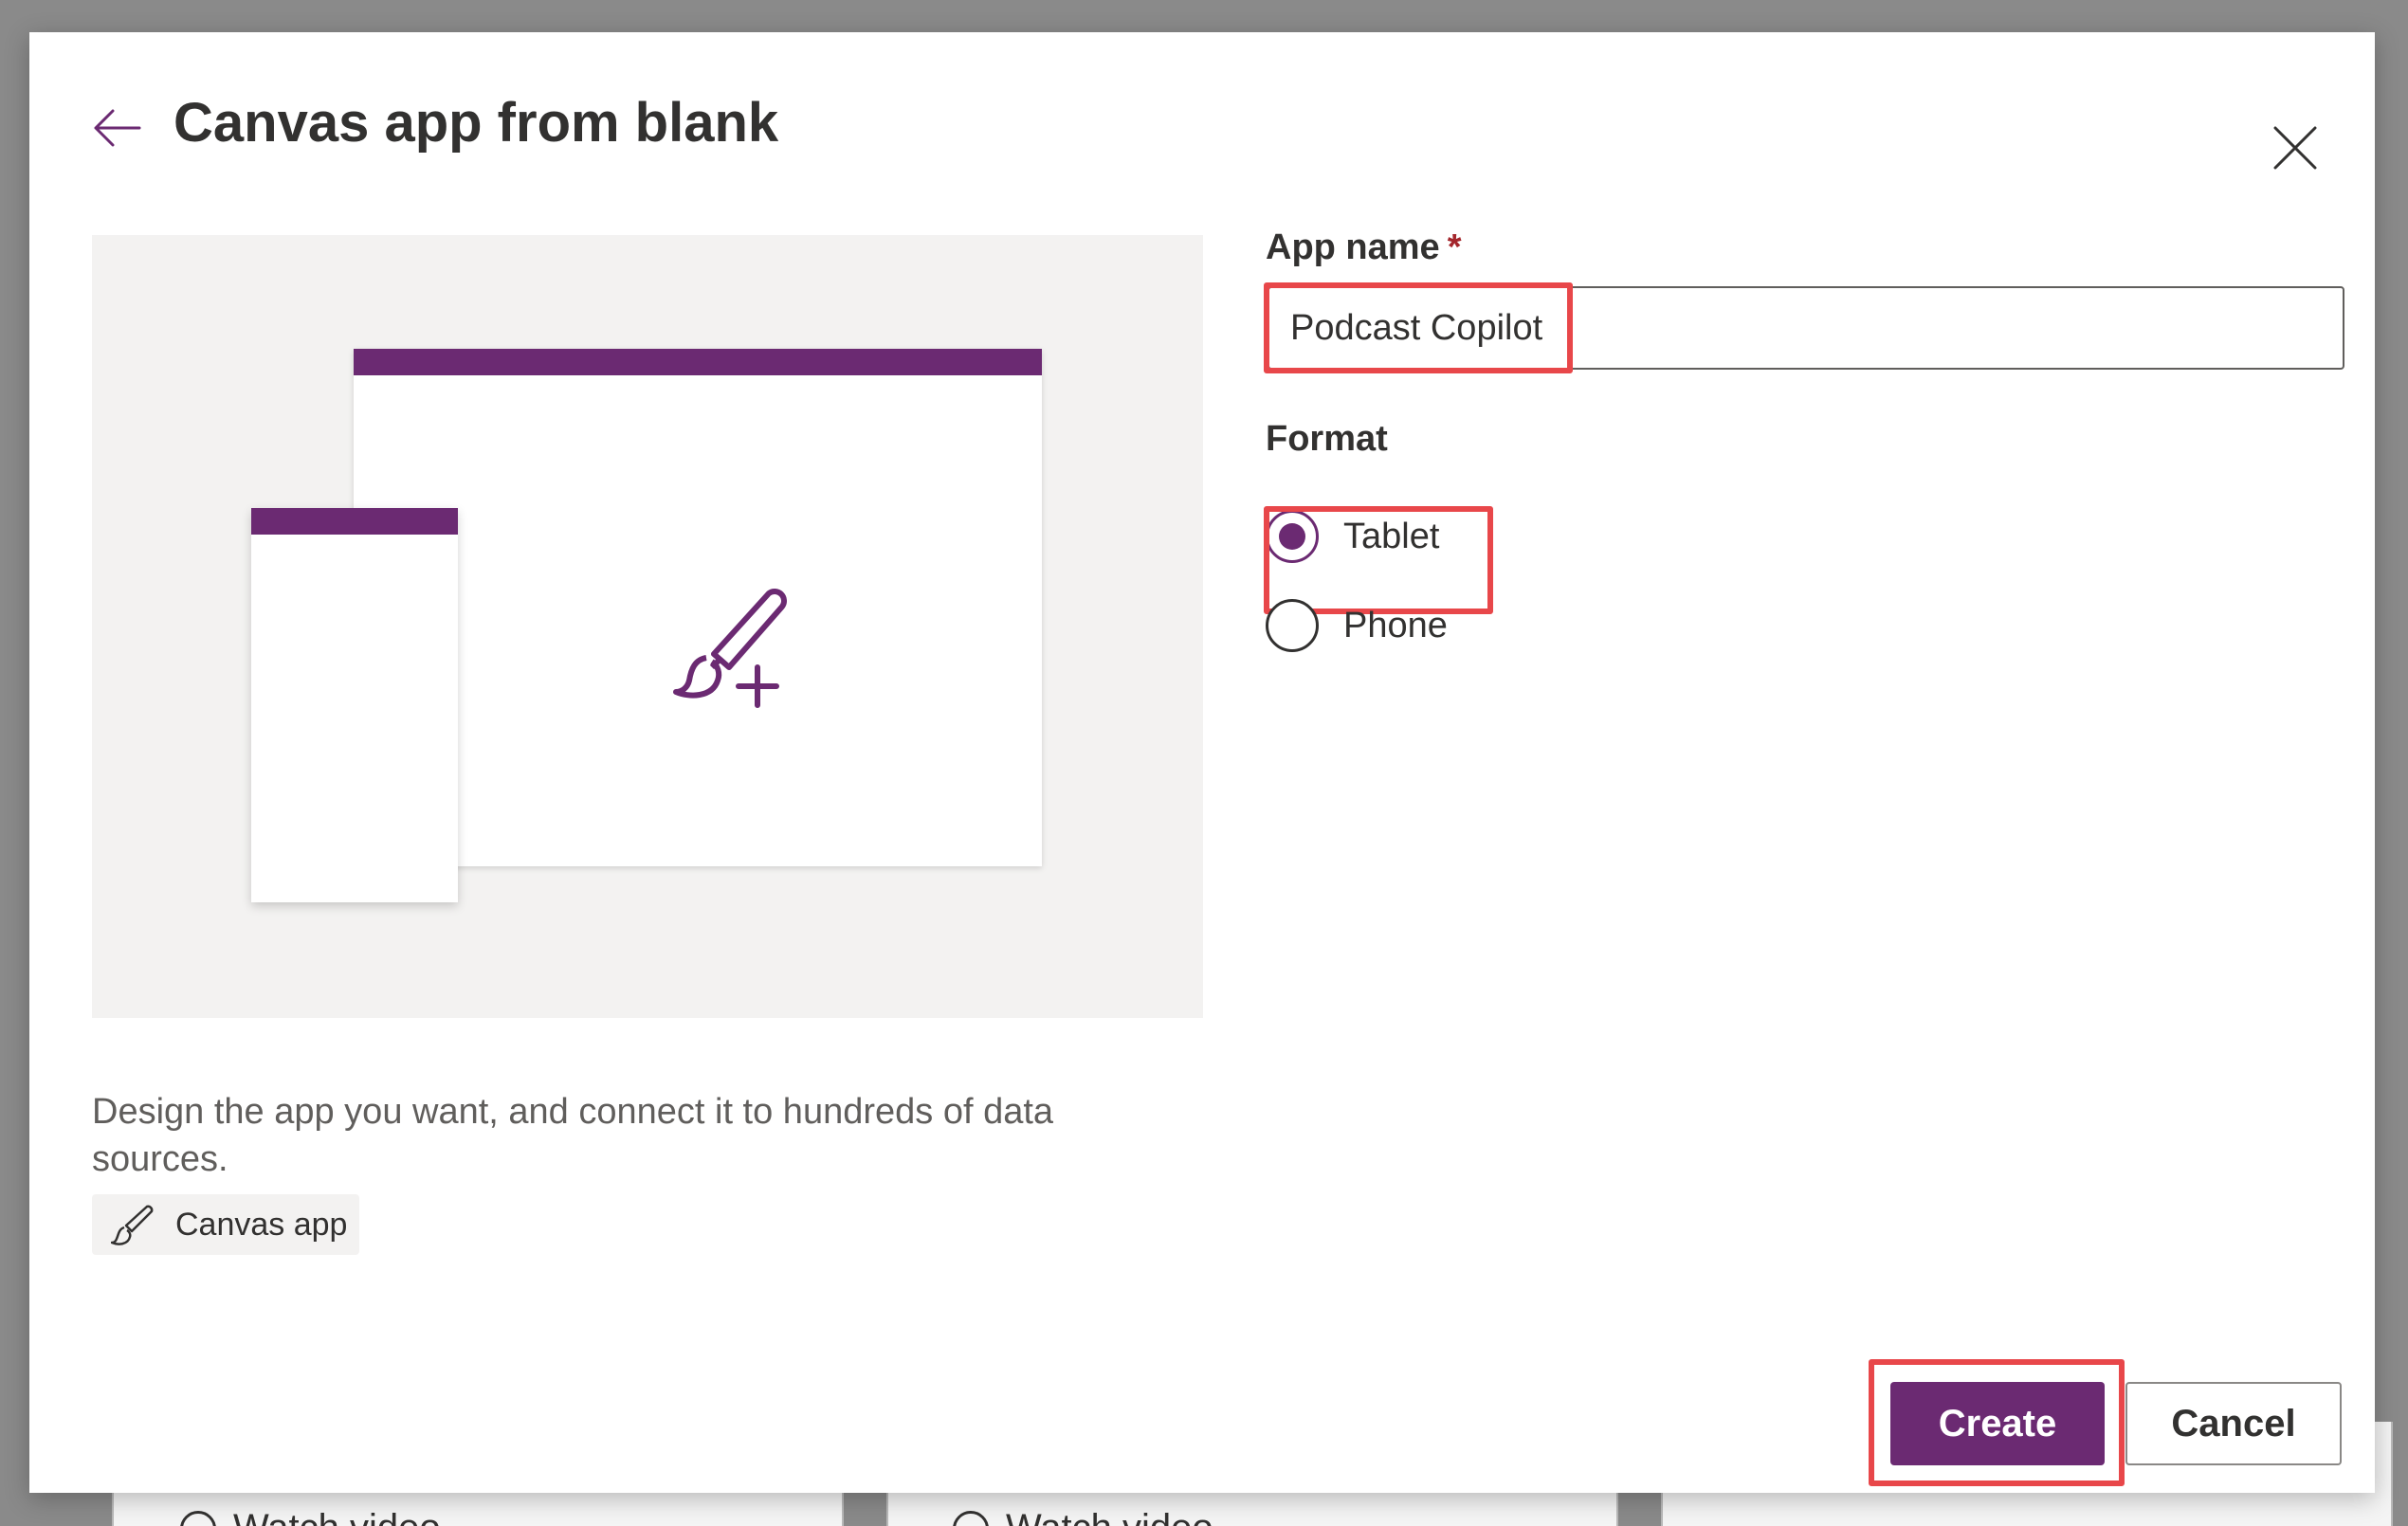 Image resolution: width=2408 pixels, height=1526 pixels. What do you see at coordinates (1391, 536) in the screenshot?
I see `format-option-label: Tablet` at bounding box center [1391, 536].